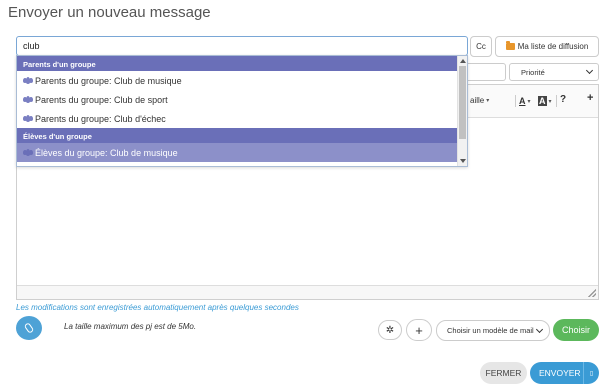  I want to click on group-header-parents: Parents d'un groupe, so click(237, 63).